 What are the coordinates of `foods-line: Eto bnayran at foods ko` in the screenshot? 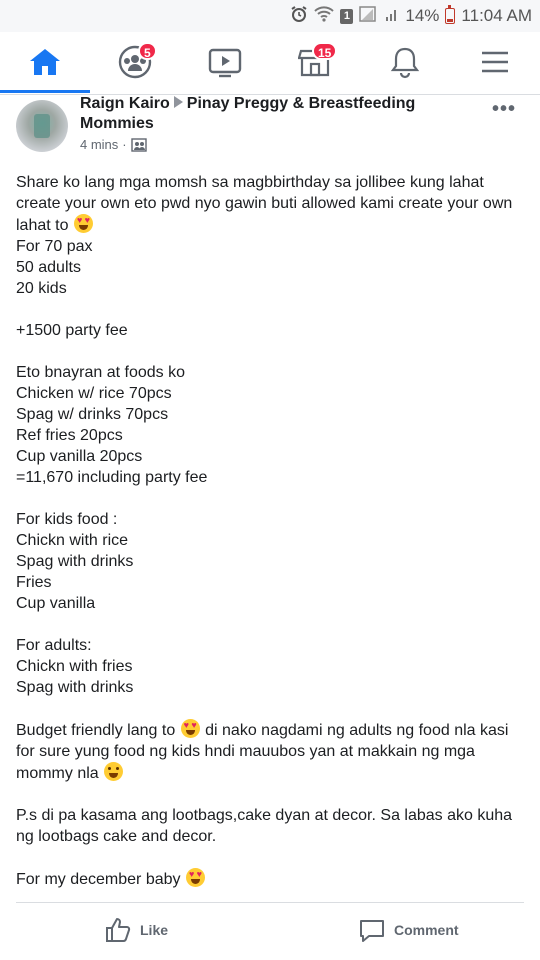 It's located at (100, 372).